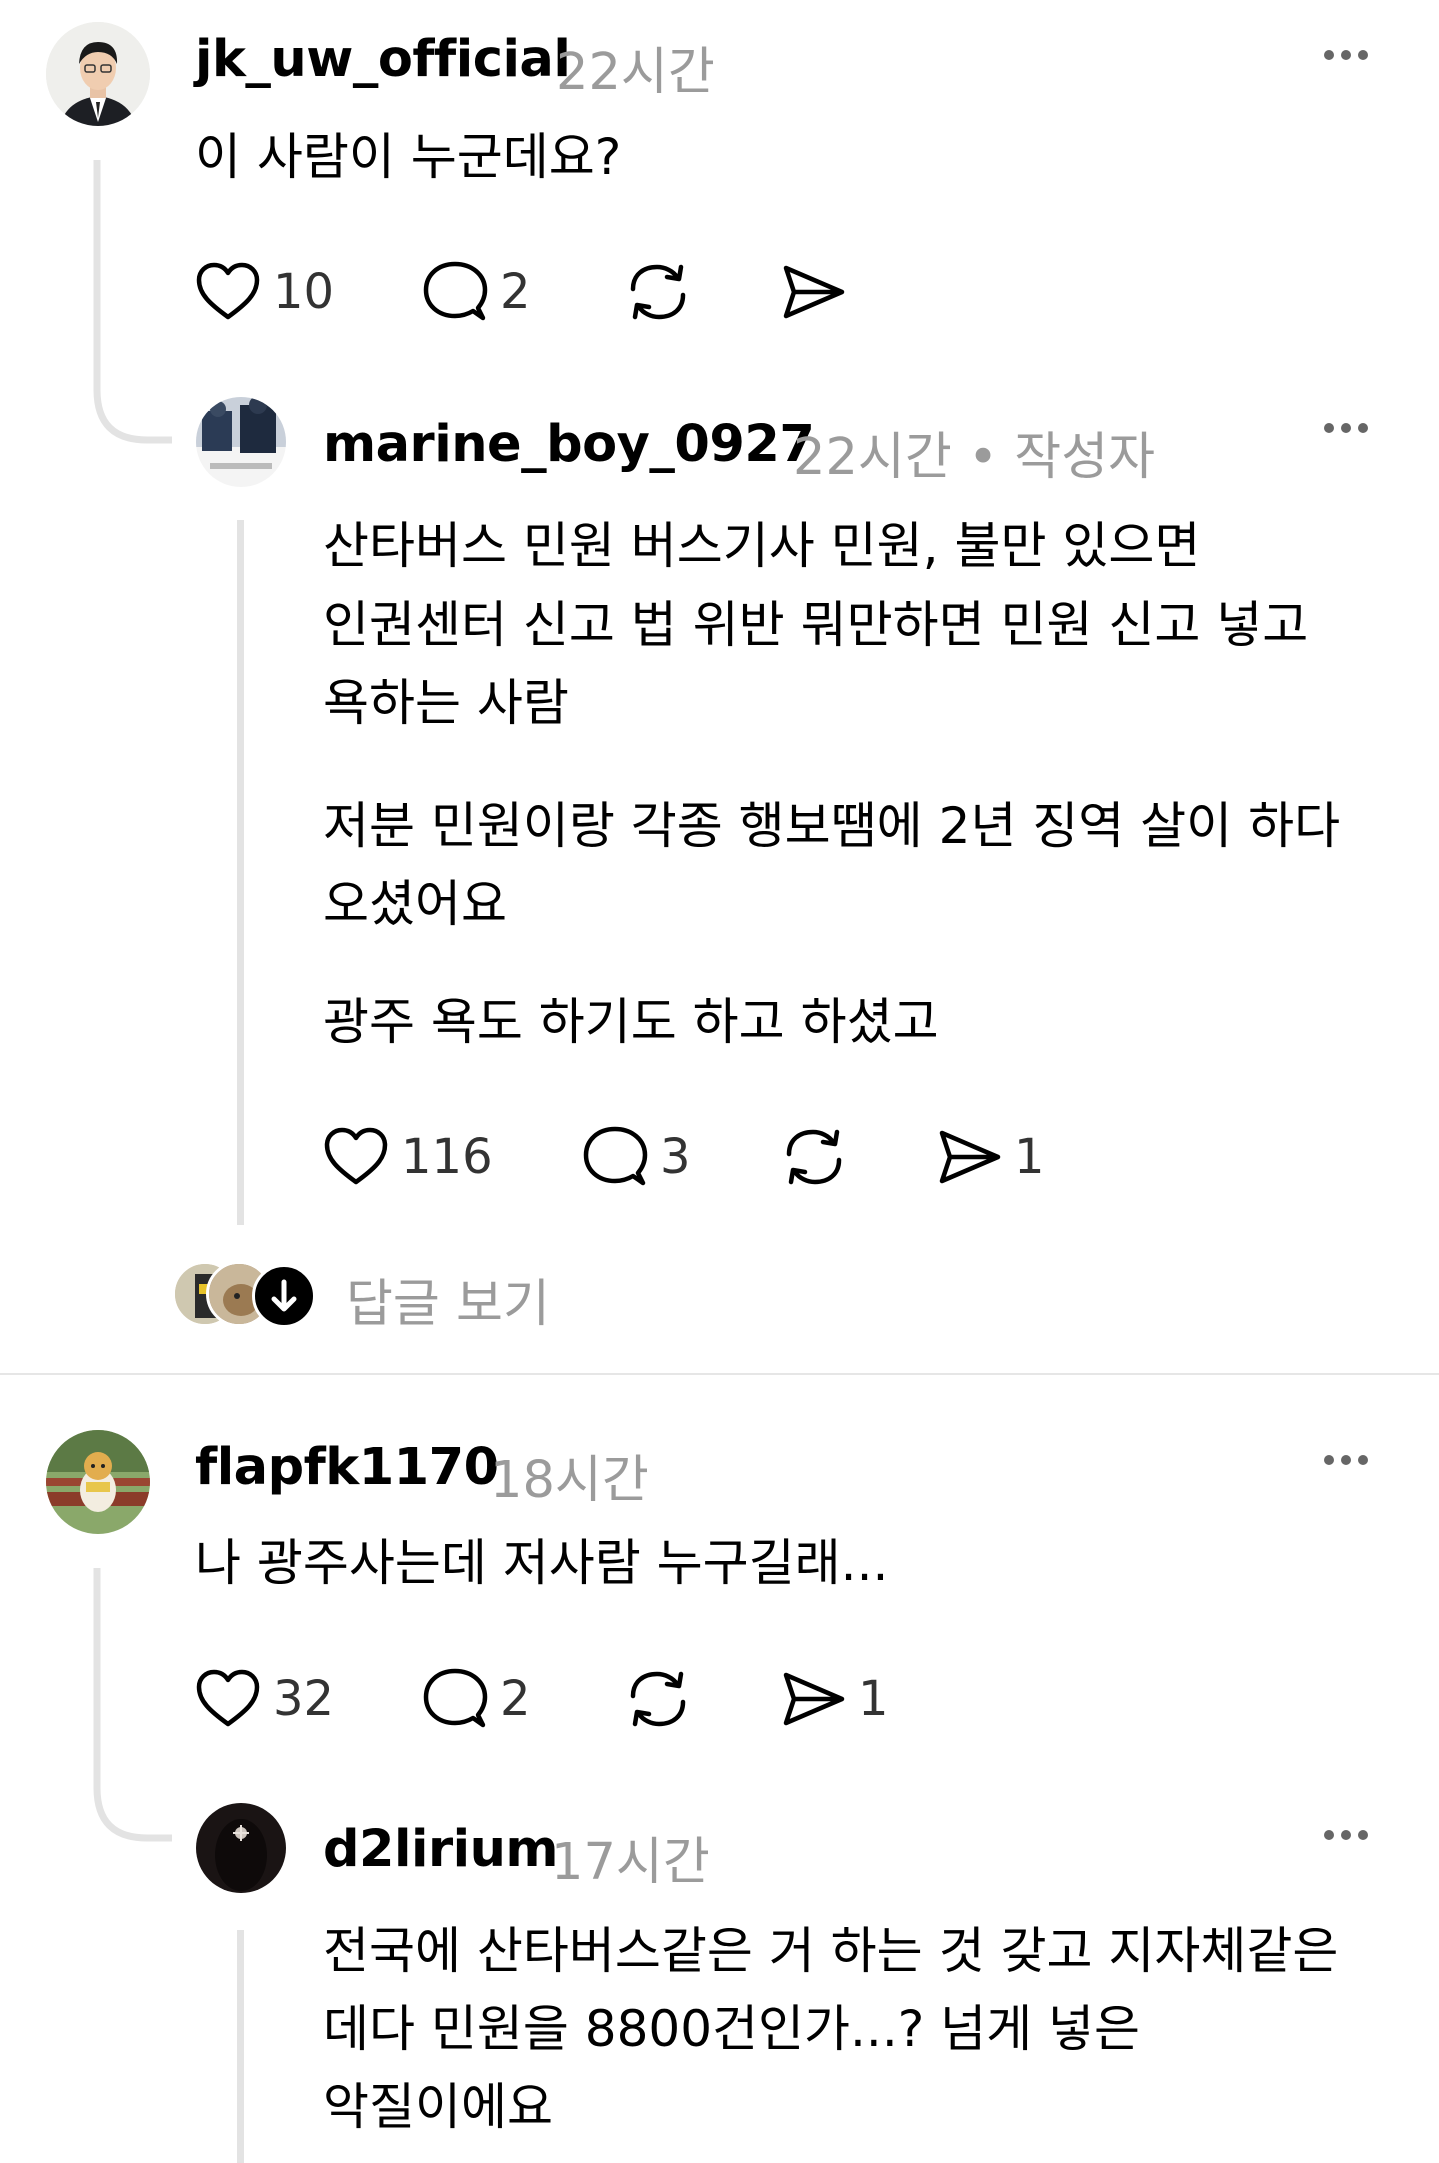  Describe the element at coordinates (719, 1374) in the screenshot. I see `divider` at that location.